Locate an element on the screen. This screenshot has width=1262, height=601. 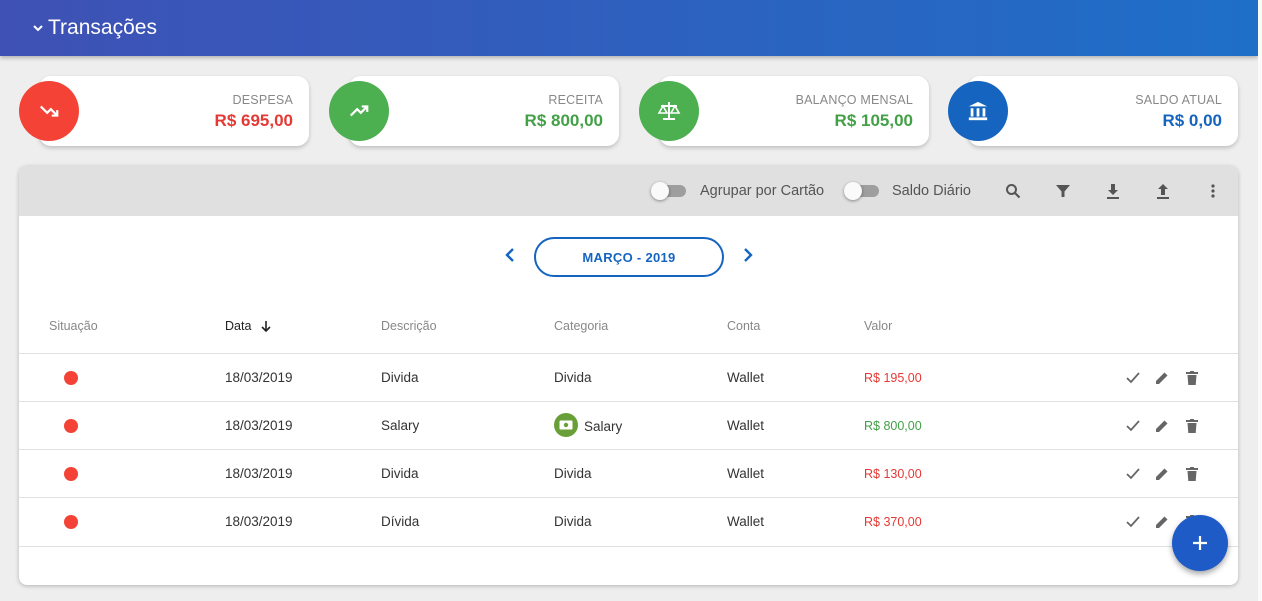
arrow-down-icon is located at coordinates (266, 327).